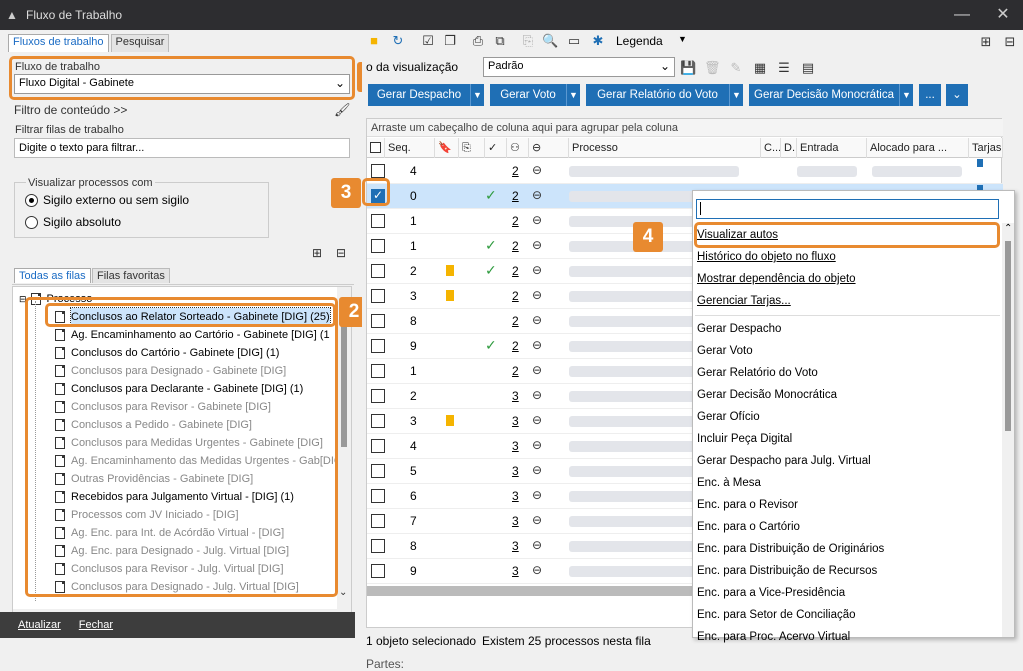 The height and width of the screenshot is (671, 1023). What do you see at coordinates (776, 615) in the screenshot?
I see `menu-item: Enc. para Setor de Conciliação` at bounding box center [776, 615].